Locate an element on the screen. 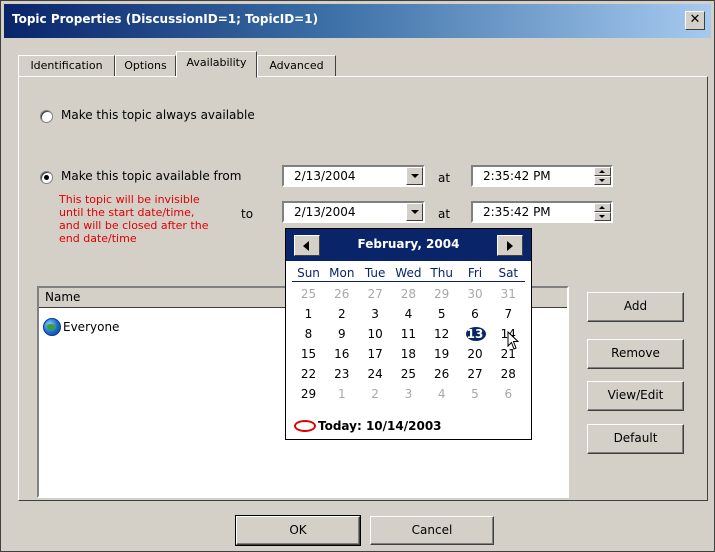 Image resolution: width=715 pixels, height=552 pixels. tab-label: Identification is located at coordinates (66, 65).